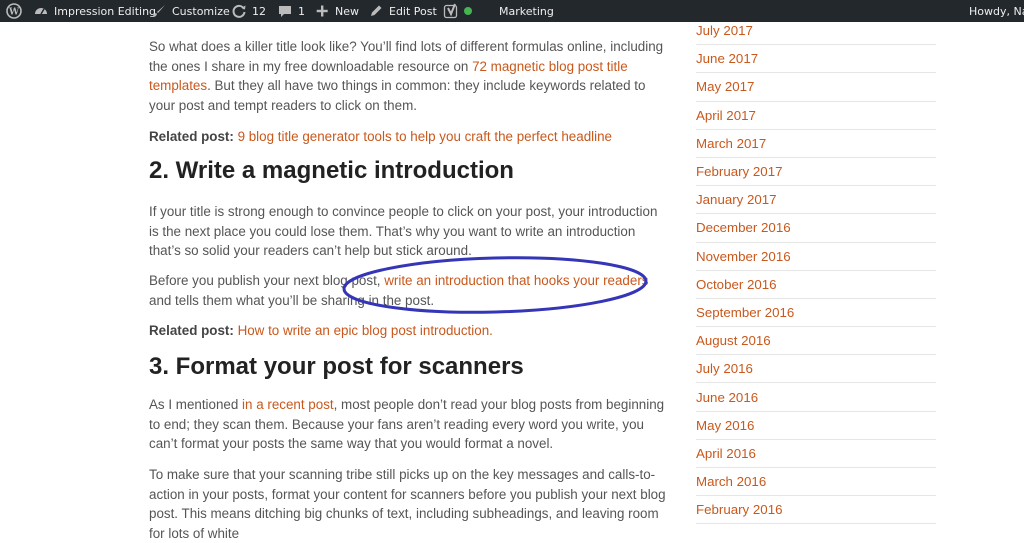 Image resolution: width=1024 pixels, height=543 pixels. I want to click on updates-count: 12, so click(259, 11).